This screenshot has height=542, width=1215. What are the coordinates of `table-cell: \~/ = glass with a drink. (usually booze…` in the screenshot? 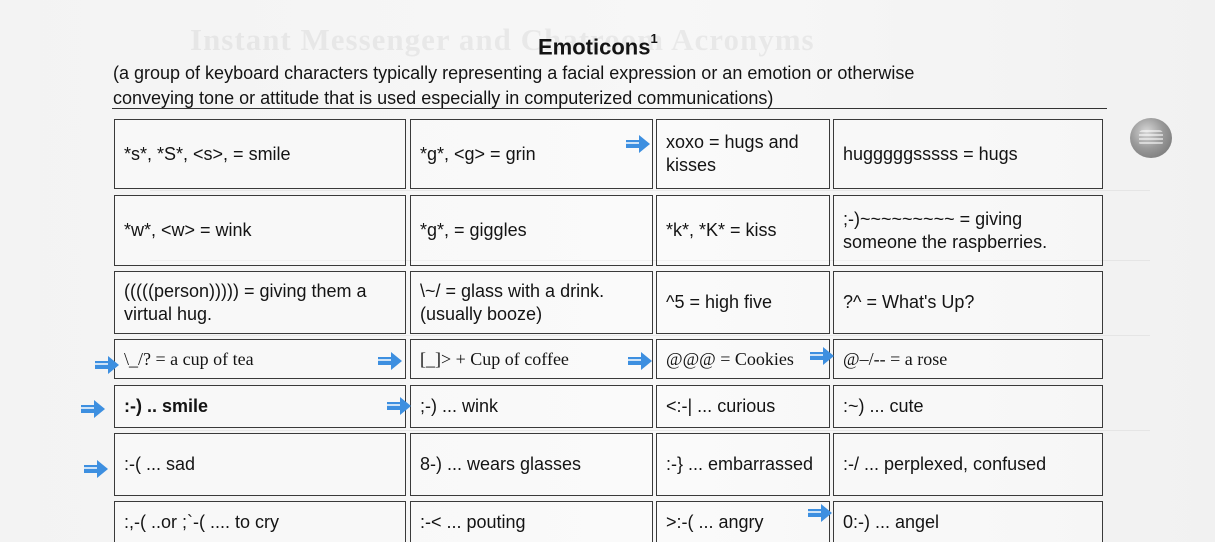 It's located at (531, 302).